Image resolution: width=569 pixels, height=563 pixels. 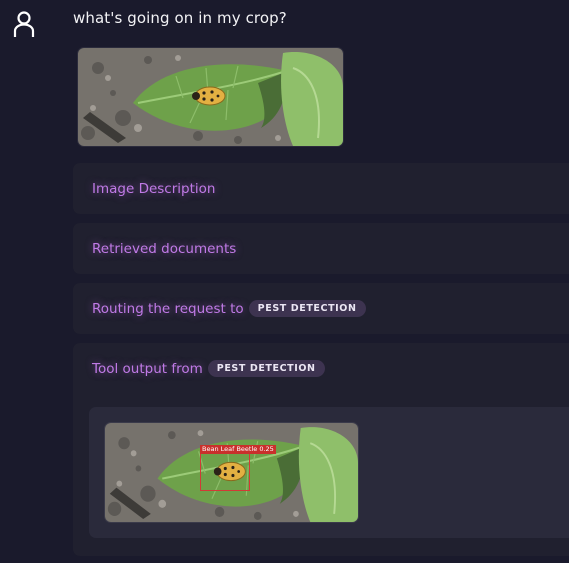 I want to click on step-routing-request: Routing the request to PEST DETECTION, so click(x=321, y=308).